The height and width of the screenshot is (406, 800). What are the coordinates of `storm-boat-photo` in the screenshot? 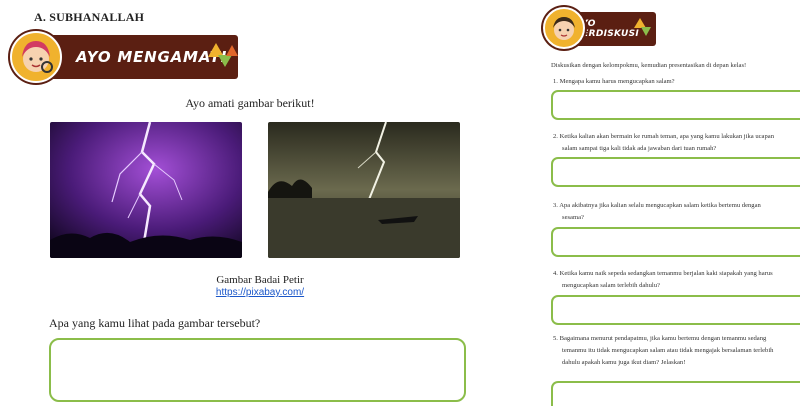 It's located at (364, 190).